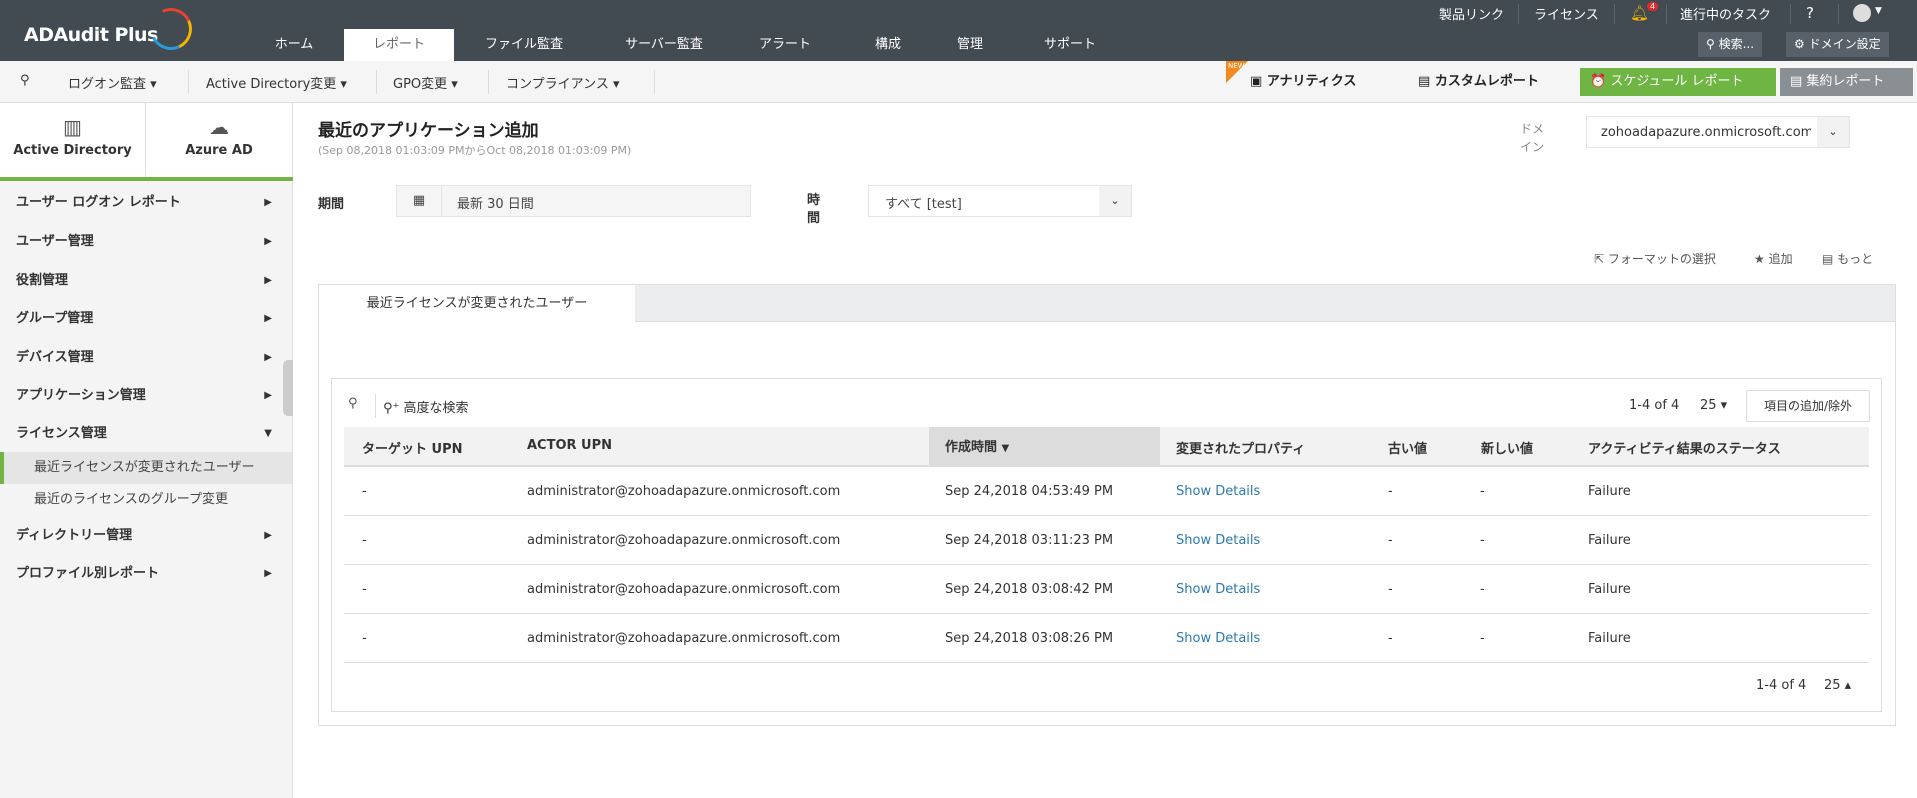 Image resolution: width=1917 pixels, height=798 pixels. I want to click on gear-icon: ⚙, so click(1801, 44).